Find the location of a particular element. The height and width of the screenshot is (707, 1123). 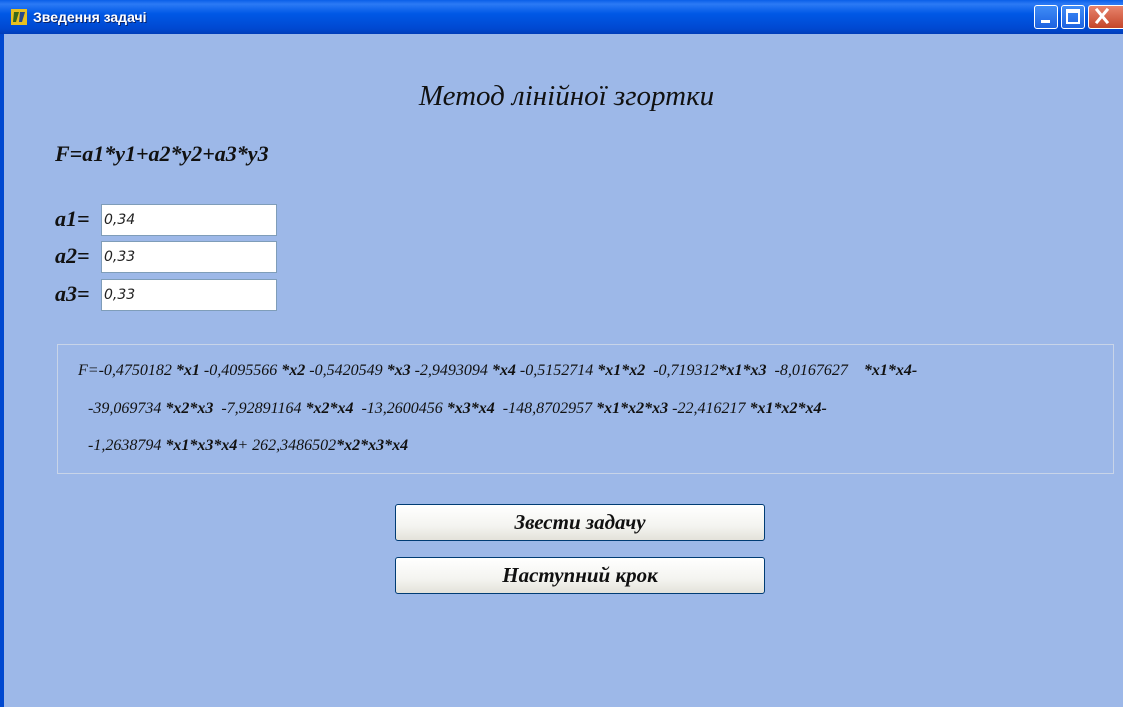

result-term-variable: *x1*x4- is located at coordinates (890, 370).